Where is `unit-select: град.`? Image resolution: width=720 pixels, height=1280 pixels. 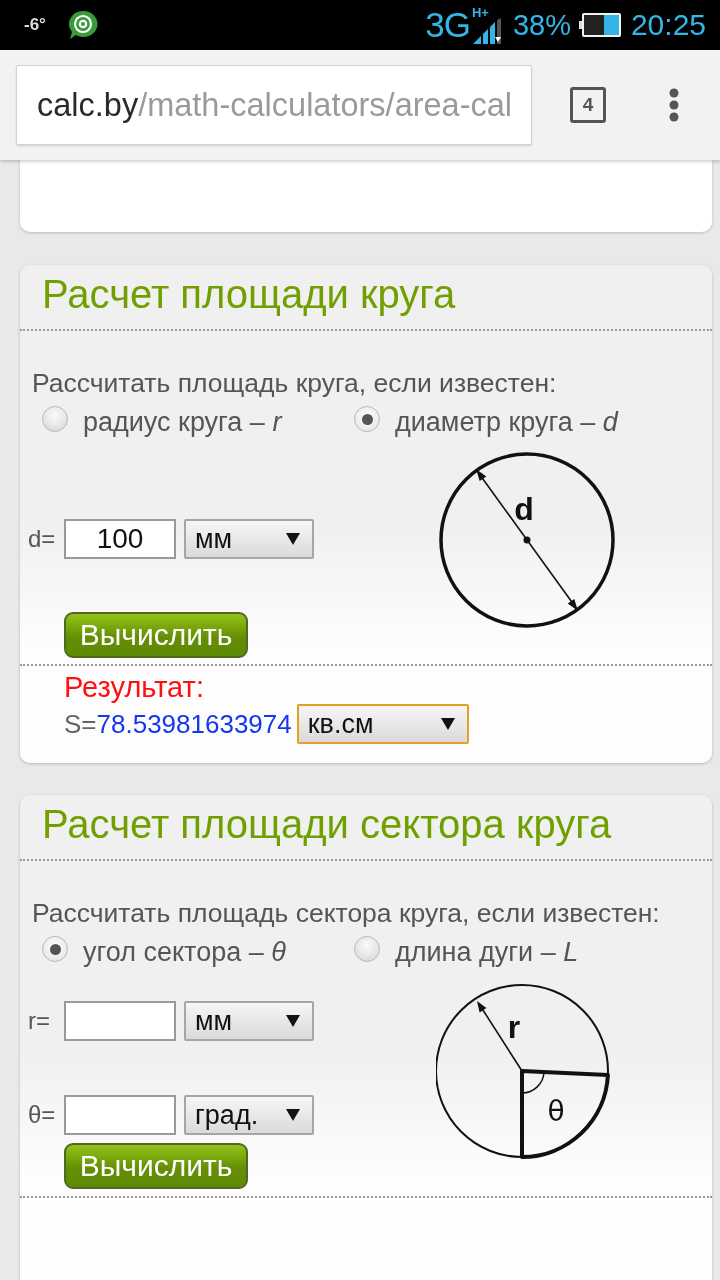
unit-select: град. is located at coordinates (249, 1115).